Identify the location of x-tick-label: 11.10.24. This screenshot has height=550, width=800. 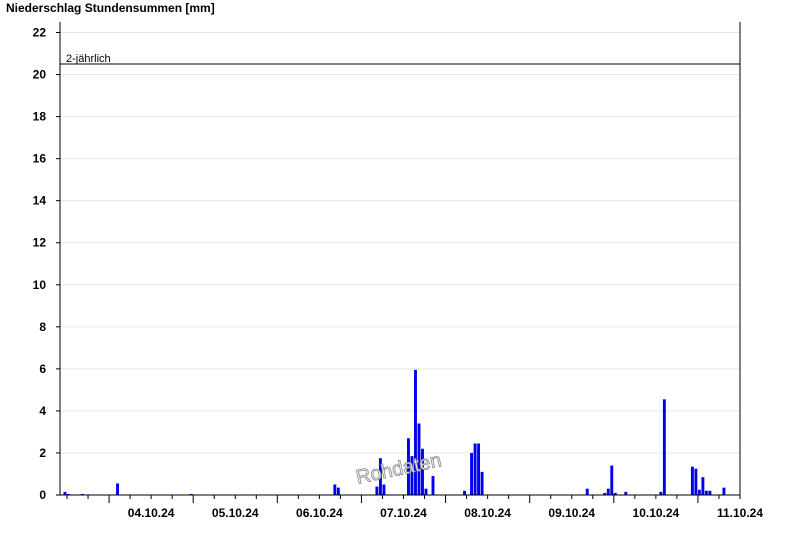
(740, 513).